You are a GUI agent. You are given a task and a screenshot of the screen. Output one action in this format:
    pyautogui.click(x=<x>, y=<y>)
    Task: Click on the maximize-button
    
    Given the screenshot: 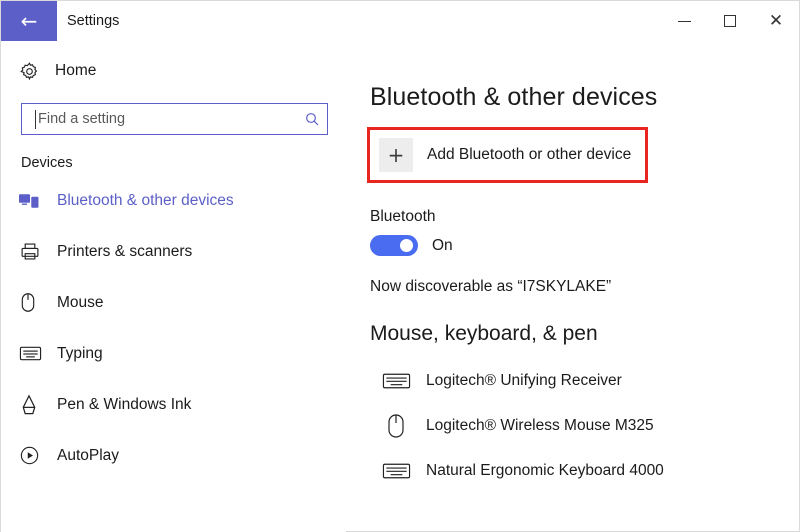 What is the action you would take?
    pyautogui.click(x=730, y=21)
    